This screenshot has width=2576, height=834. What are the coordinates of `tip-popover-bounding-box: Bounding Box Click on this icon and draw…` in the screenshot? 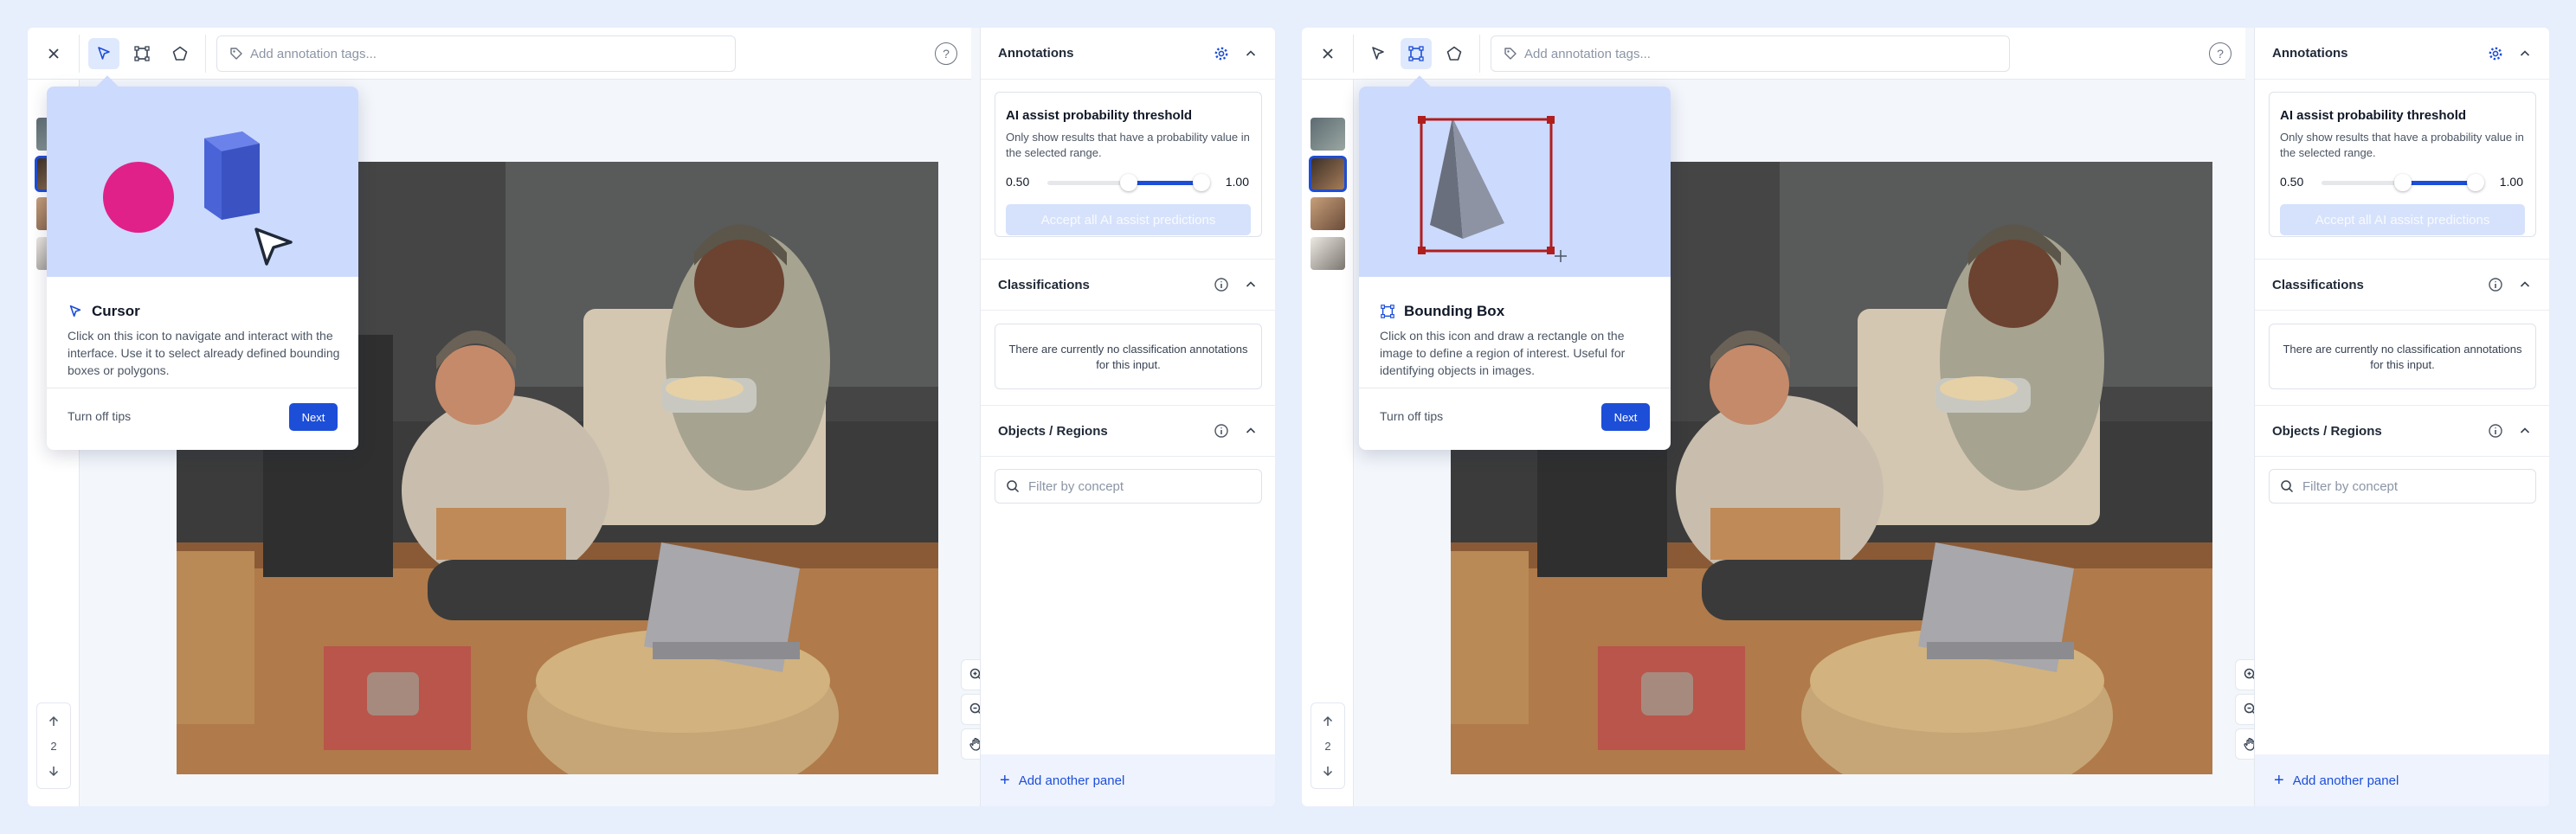 It's located at (1515, 262).